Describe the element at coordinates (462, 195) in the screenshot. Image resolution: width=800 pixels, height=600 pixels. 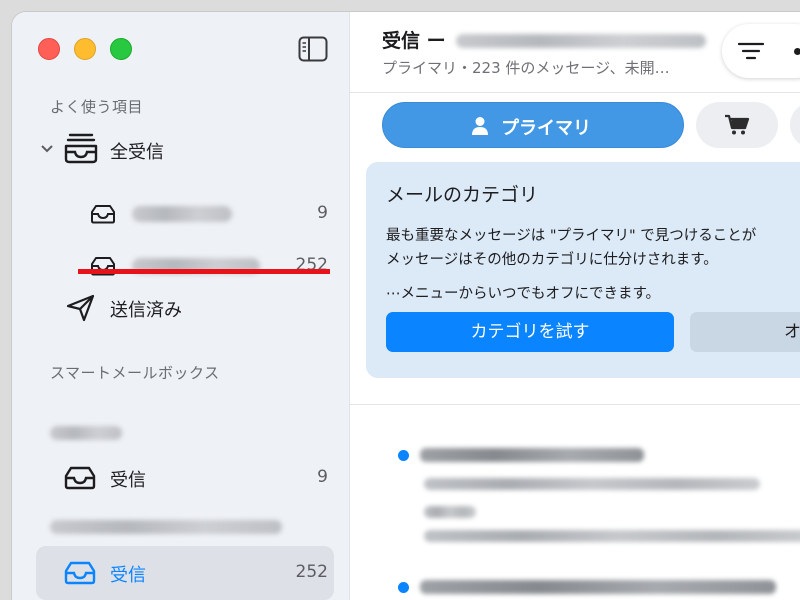
I see `card-title: メールのカテゴリ` at that location.